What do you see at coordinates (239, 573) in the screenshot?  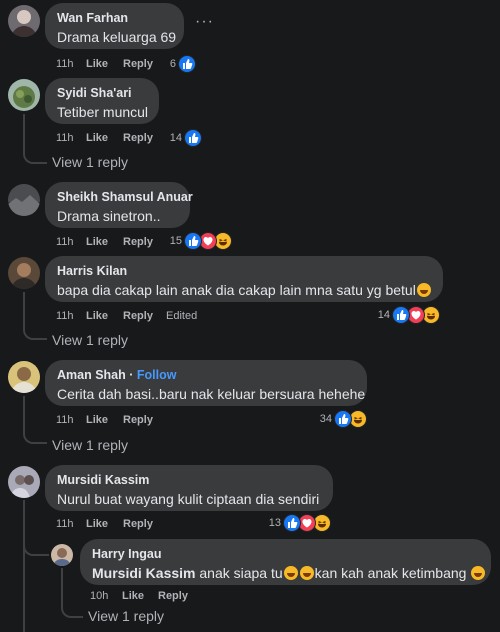 I see `reply-text-part: anak siapa tu` at bounding box center [239, 573].